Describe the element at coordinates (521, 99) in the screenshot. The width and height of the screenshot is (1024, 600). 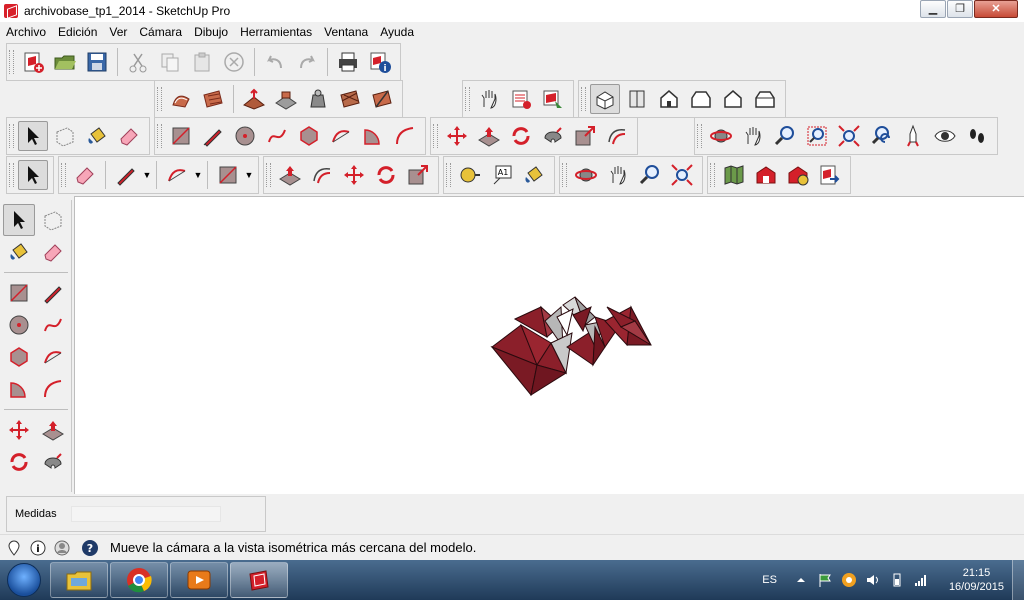
I see `walkthrough-doc-icon` at that location.